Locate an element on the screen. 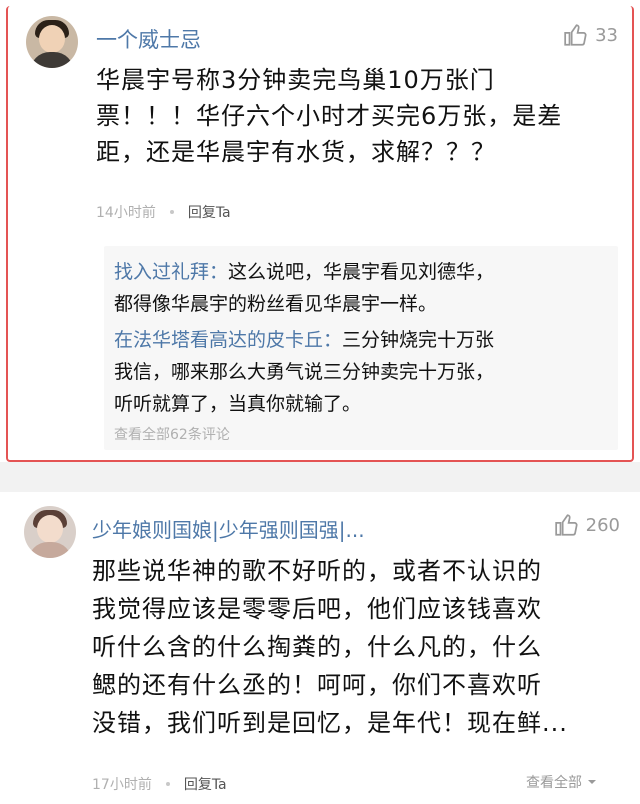 The width and height of the screenshot is (640, 804). comment-line: 票！！！华仔六个小时才买完6万张，是差 is located at coordinates (329, 116).